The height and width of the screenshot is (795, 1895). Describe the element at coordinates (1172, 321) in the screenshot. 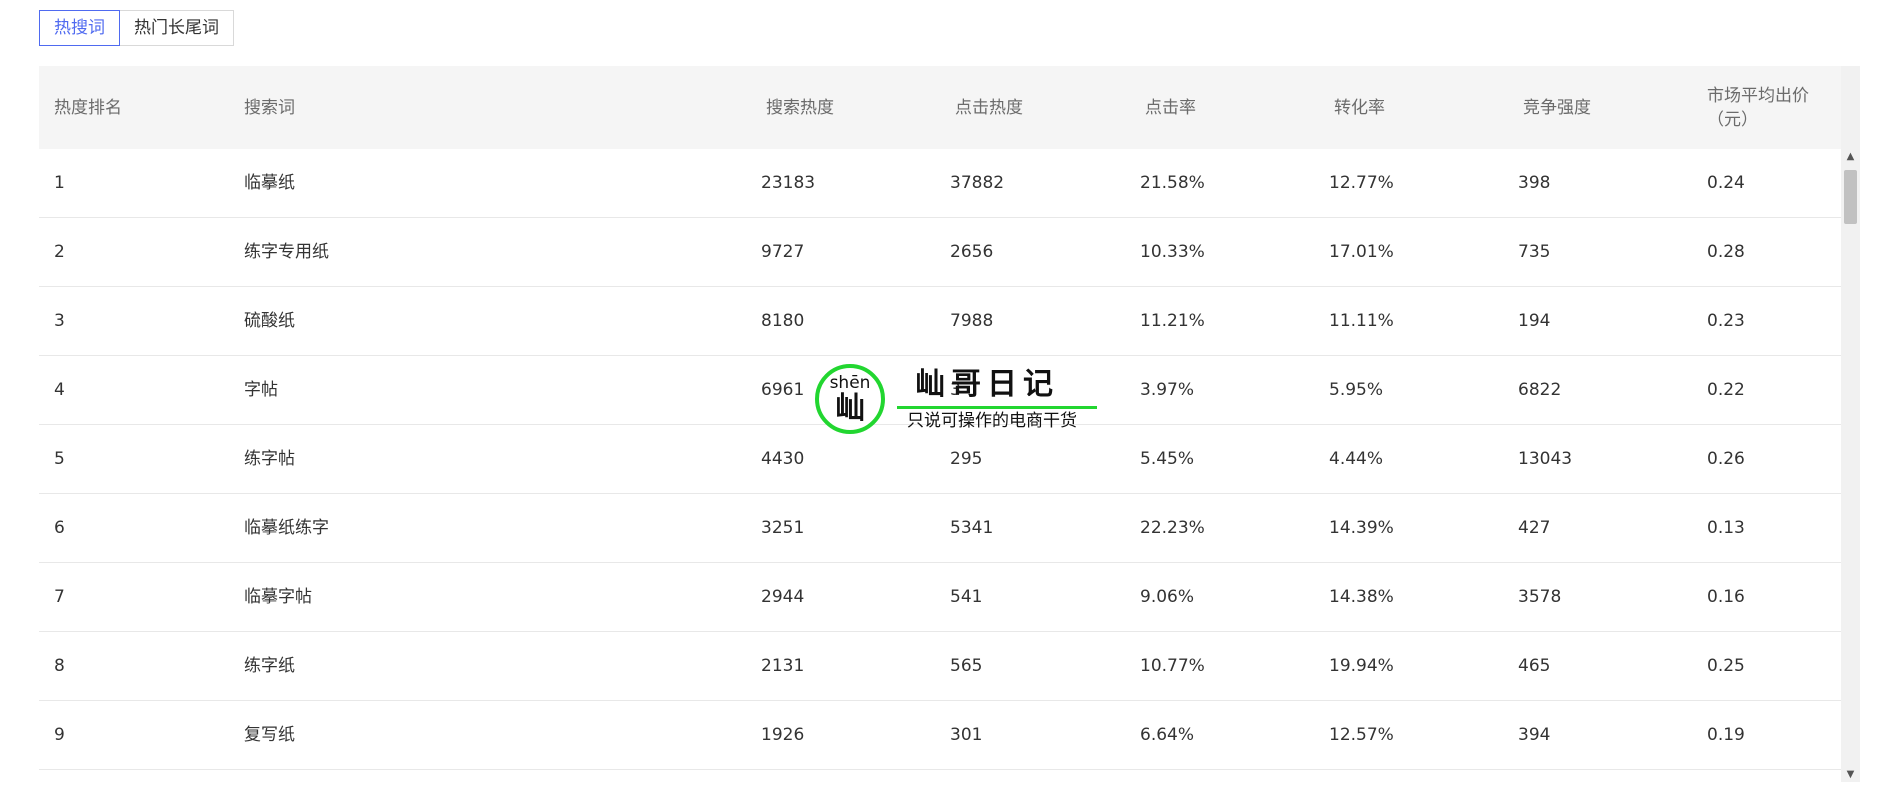

I see `cell-click-rate: 11.21%` at that location.